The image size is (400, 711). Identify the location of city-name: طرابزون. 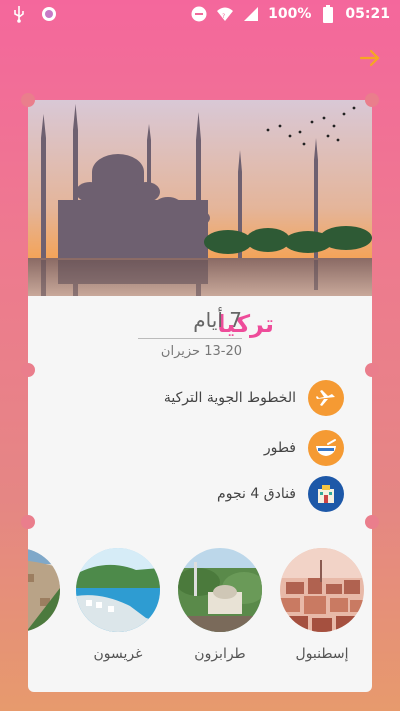
(220, 654).